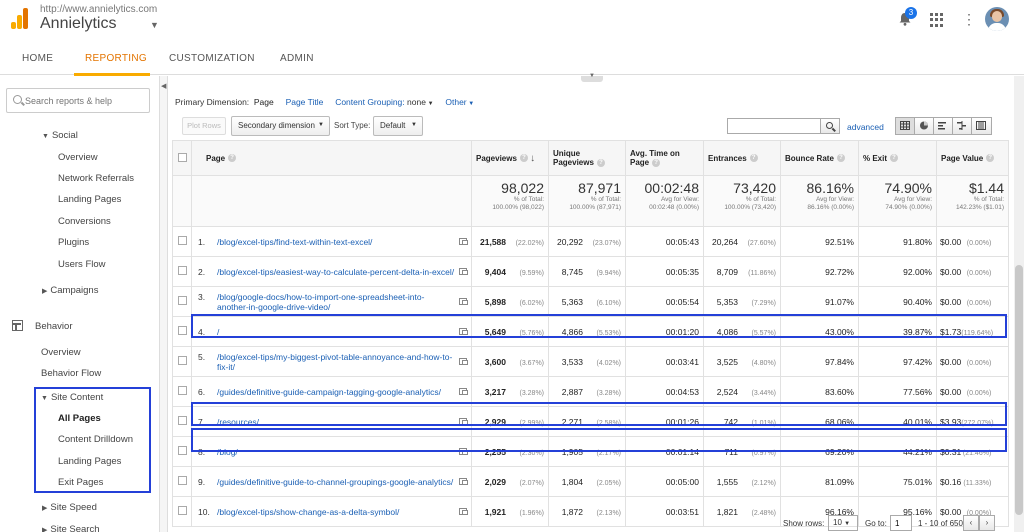 Image resolution: width=1024 pixels, height=532 pixels. Describe the element at coordinates (587, 158) in the screenshot. I see `header-unique-pageviews: Unique Pageviews?` at that location.